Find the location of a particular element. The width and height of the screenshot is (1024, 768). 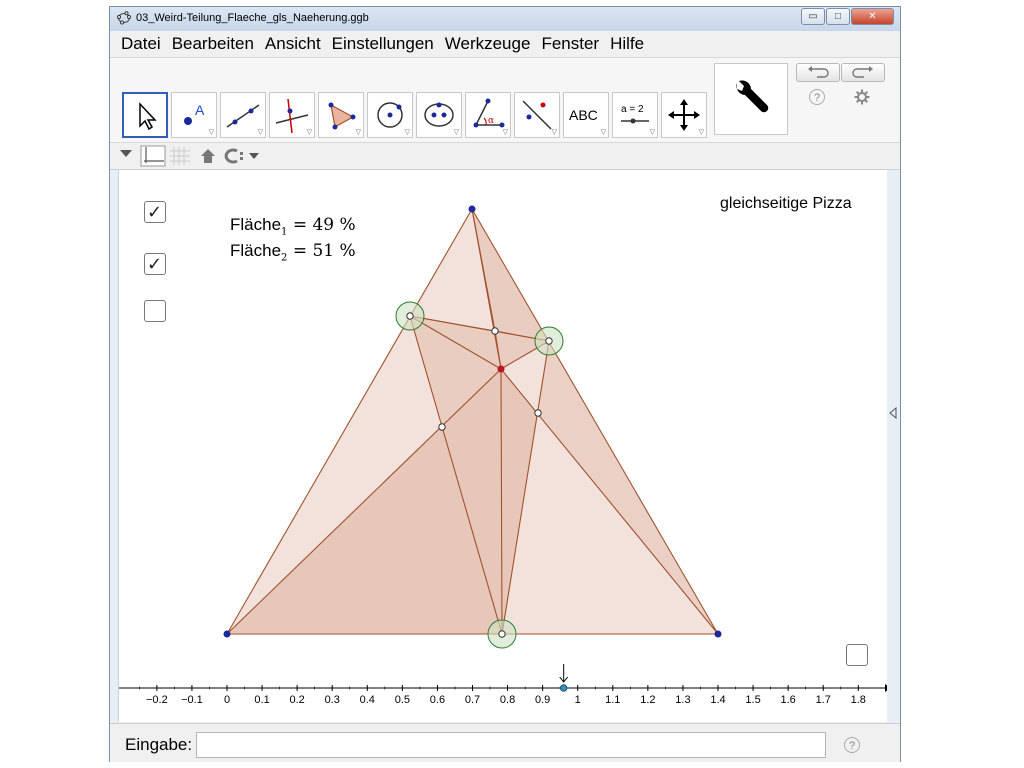

x-tick-label: 1.1 is located at coordinates (612, 700).